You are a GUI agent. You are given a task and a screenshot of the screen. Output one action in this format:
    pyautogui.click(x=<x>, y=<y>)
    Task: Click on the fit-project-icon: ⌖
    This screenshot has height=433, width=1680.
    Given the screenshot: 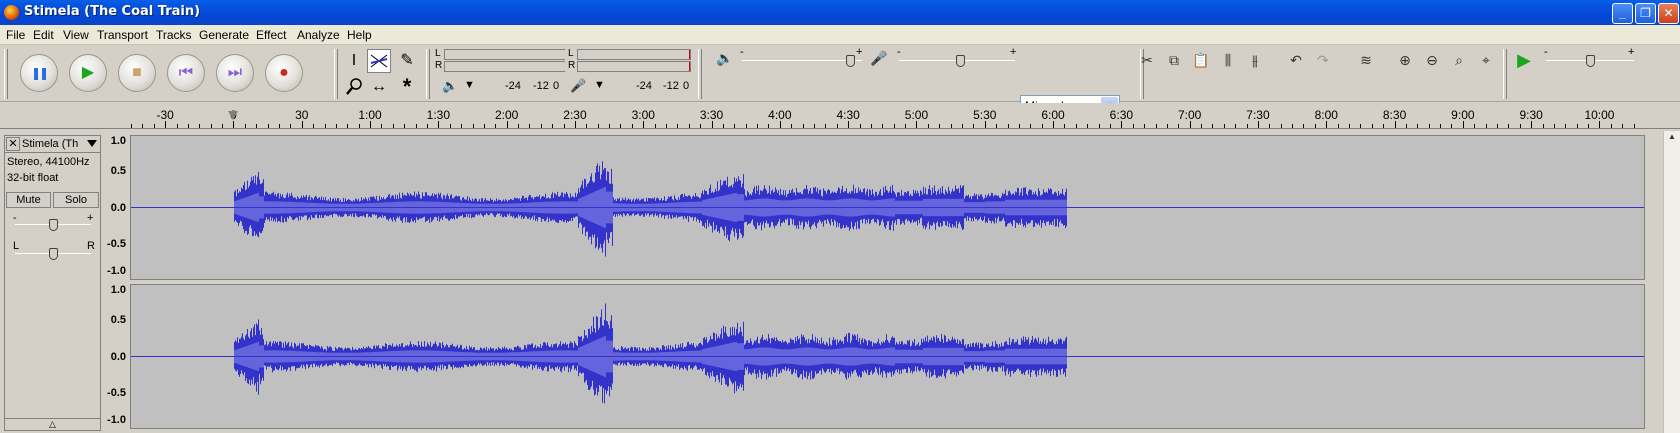 What is the action you would take?
    pyautogui.click(x=1486, y=60)
    